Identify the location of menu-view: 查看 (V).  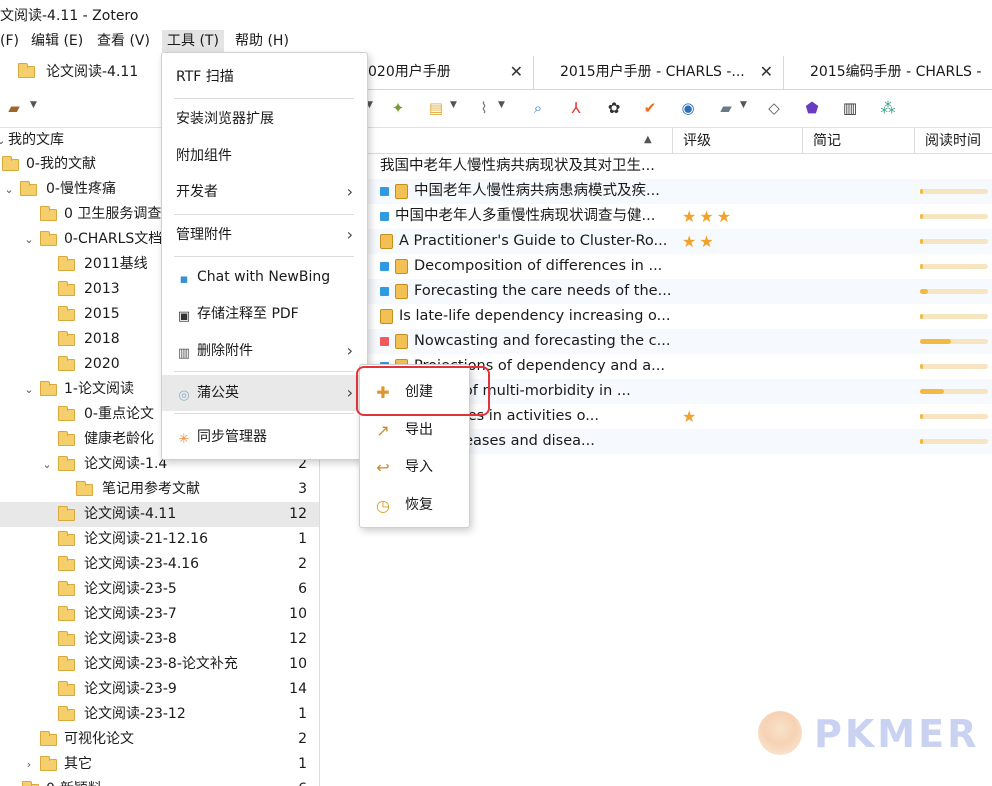
(123, 41).